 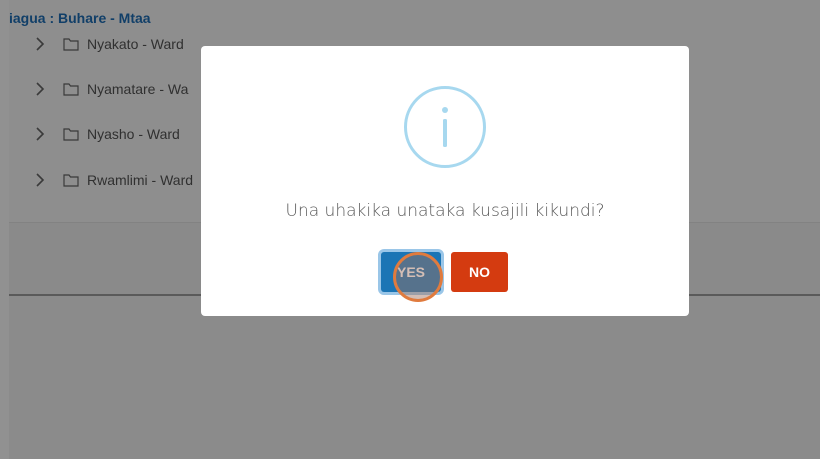 I want to click on dialog-message: Una uhakika unataka kusajili kikundi?, so click(x=445, y=211).